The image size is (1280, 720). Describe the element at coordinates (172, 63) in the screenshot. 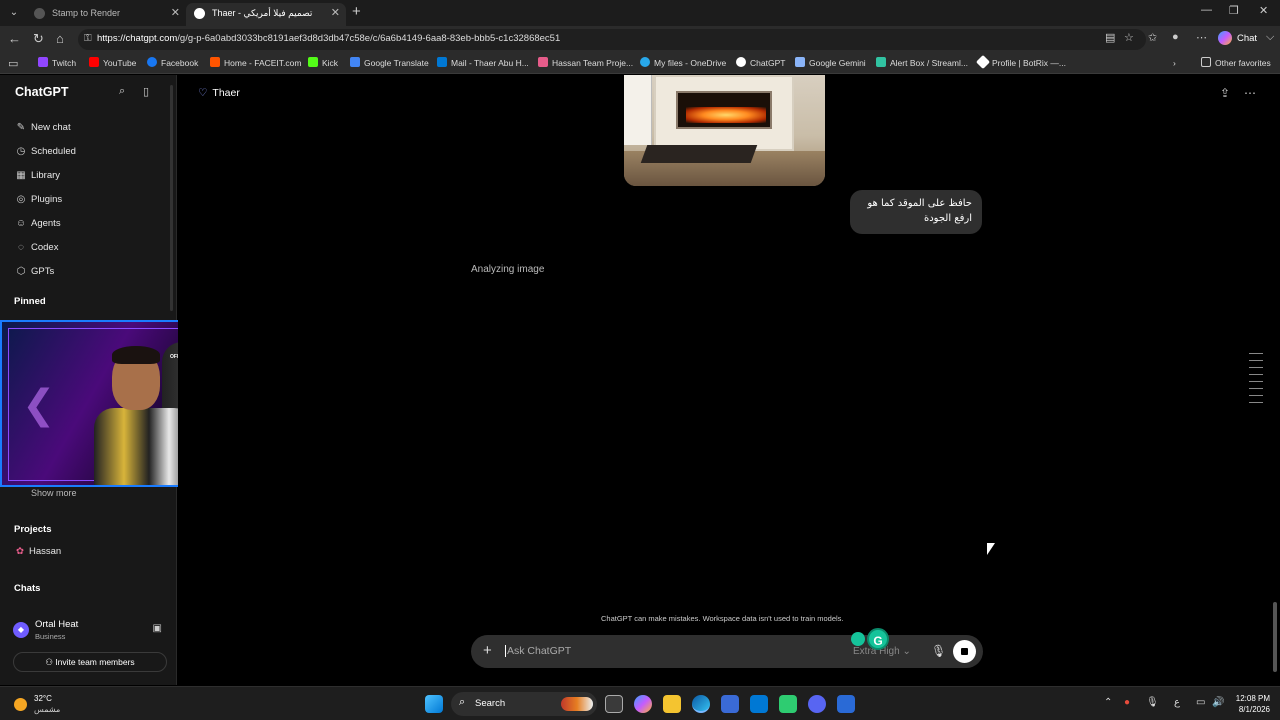

I see `bookmark-facebook: Facebook` at that location.